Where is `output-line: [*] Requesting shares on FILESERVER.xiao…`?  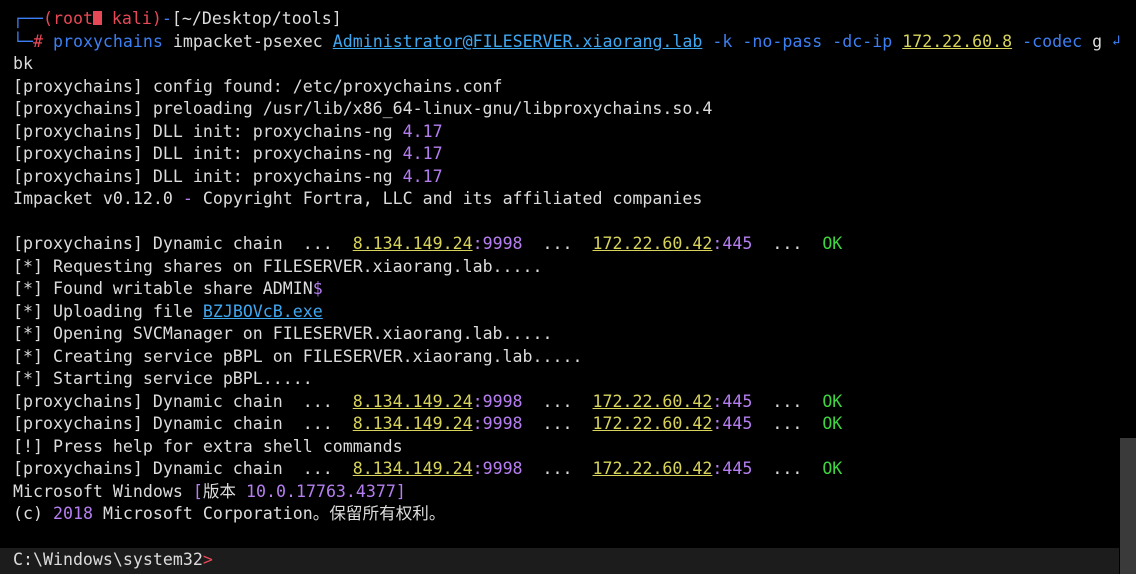
output-line: [*] Requesting shares on FILESERVER.xiao… is located at coordinates (564, 267).